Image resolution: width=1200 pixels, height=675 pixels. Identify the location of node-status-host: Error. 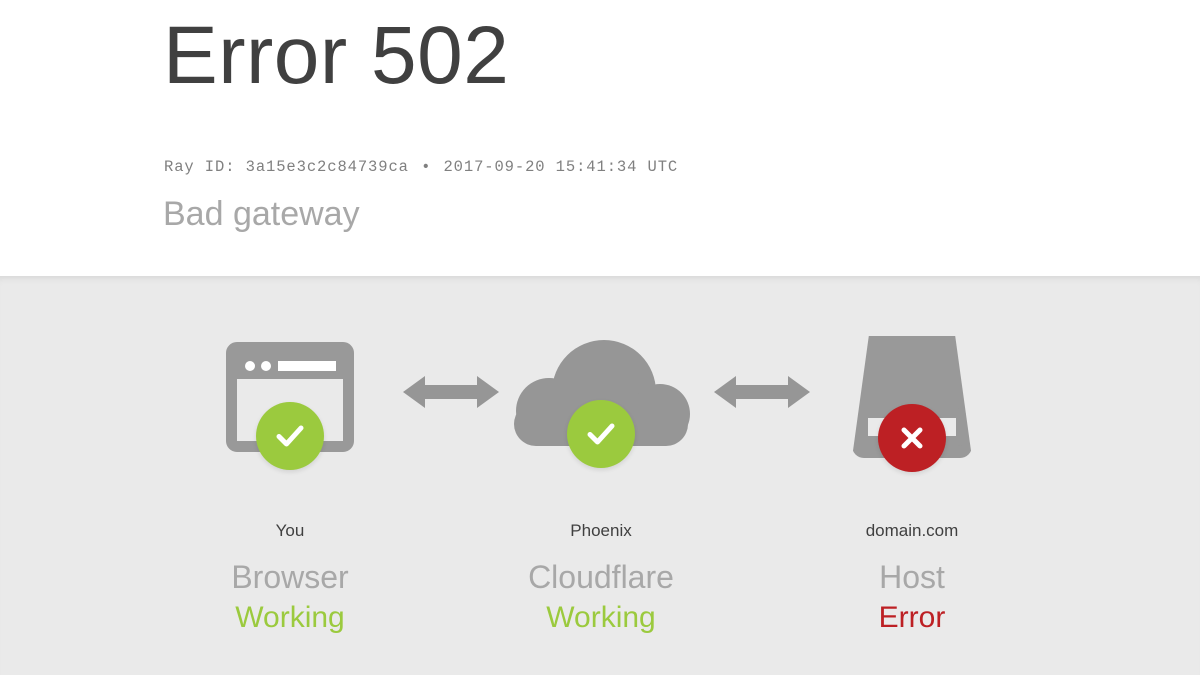
(912, 617).